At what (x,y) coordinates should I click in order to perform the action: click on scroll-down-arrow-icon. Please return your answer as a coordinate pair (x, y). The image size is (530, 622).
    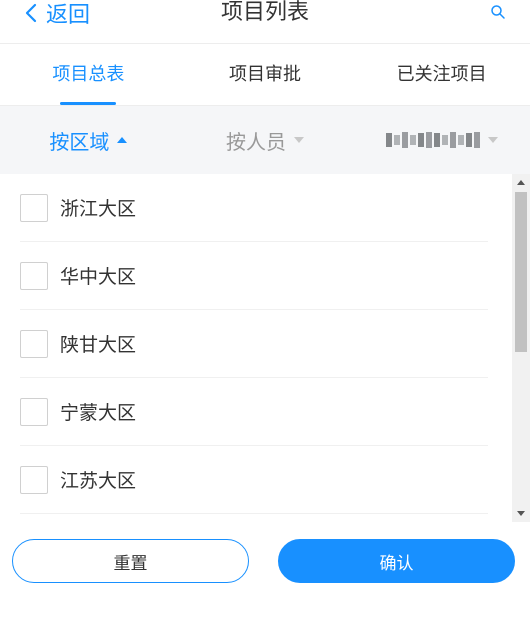
    Looking at the image, I should click on (521, 513).